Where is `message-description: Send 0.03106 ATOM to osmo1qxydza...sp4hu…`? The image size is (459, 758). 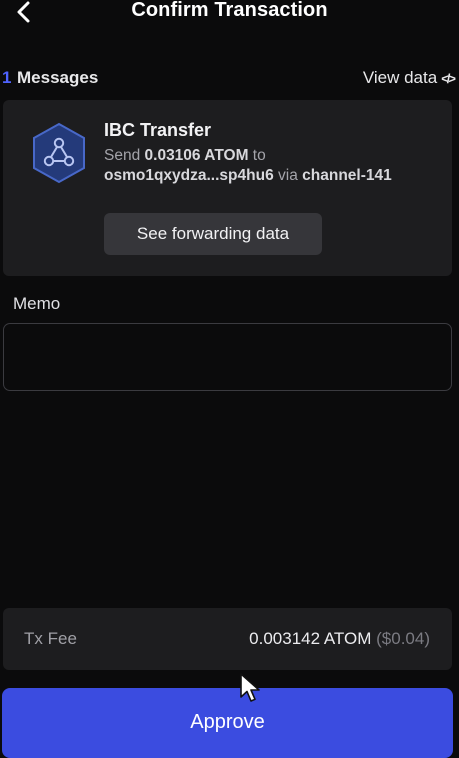
message-description: Send 0.03106 ATOM to osmo1qxydza...sp4hu… is located at coordinates (264, 166).